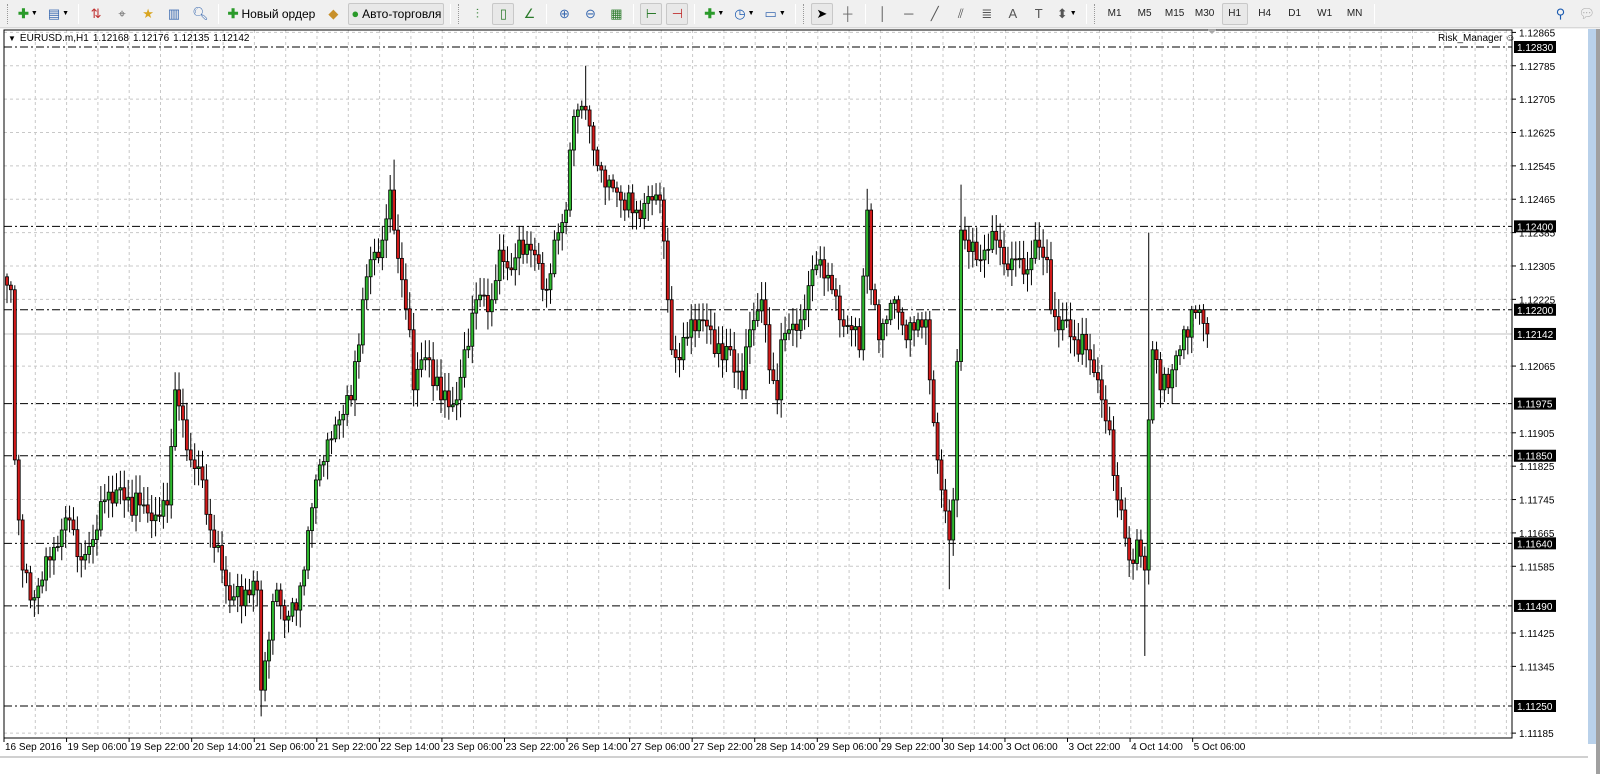 This screenshot has width=1600, height=774. I want to click on expert-advisor-label: Risk_Manager ☺, so click(1476, 38).